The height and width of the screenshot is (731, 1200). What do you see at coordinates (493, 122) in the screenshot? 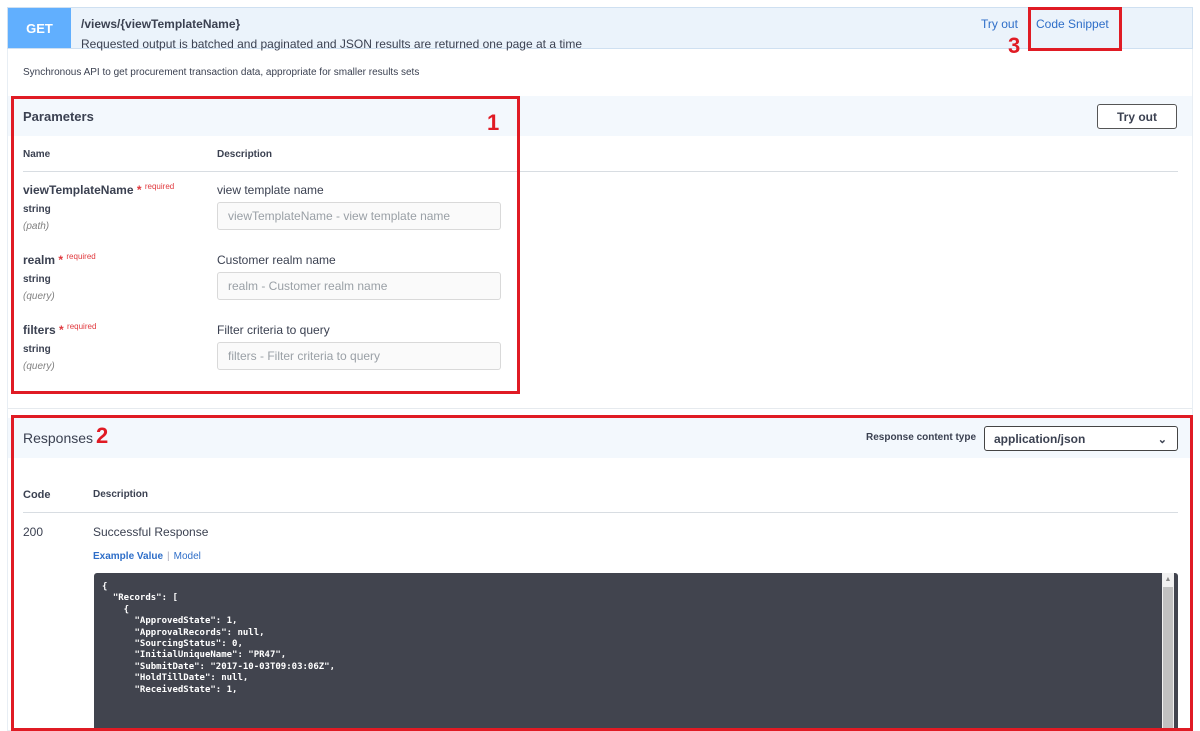
I see `annotation-number: 1` at bounding box center [493, 122].